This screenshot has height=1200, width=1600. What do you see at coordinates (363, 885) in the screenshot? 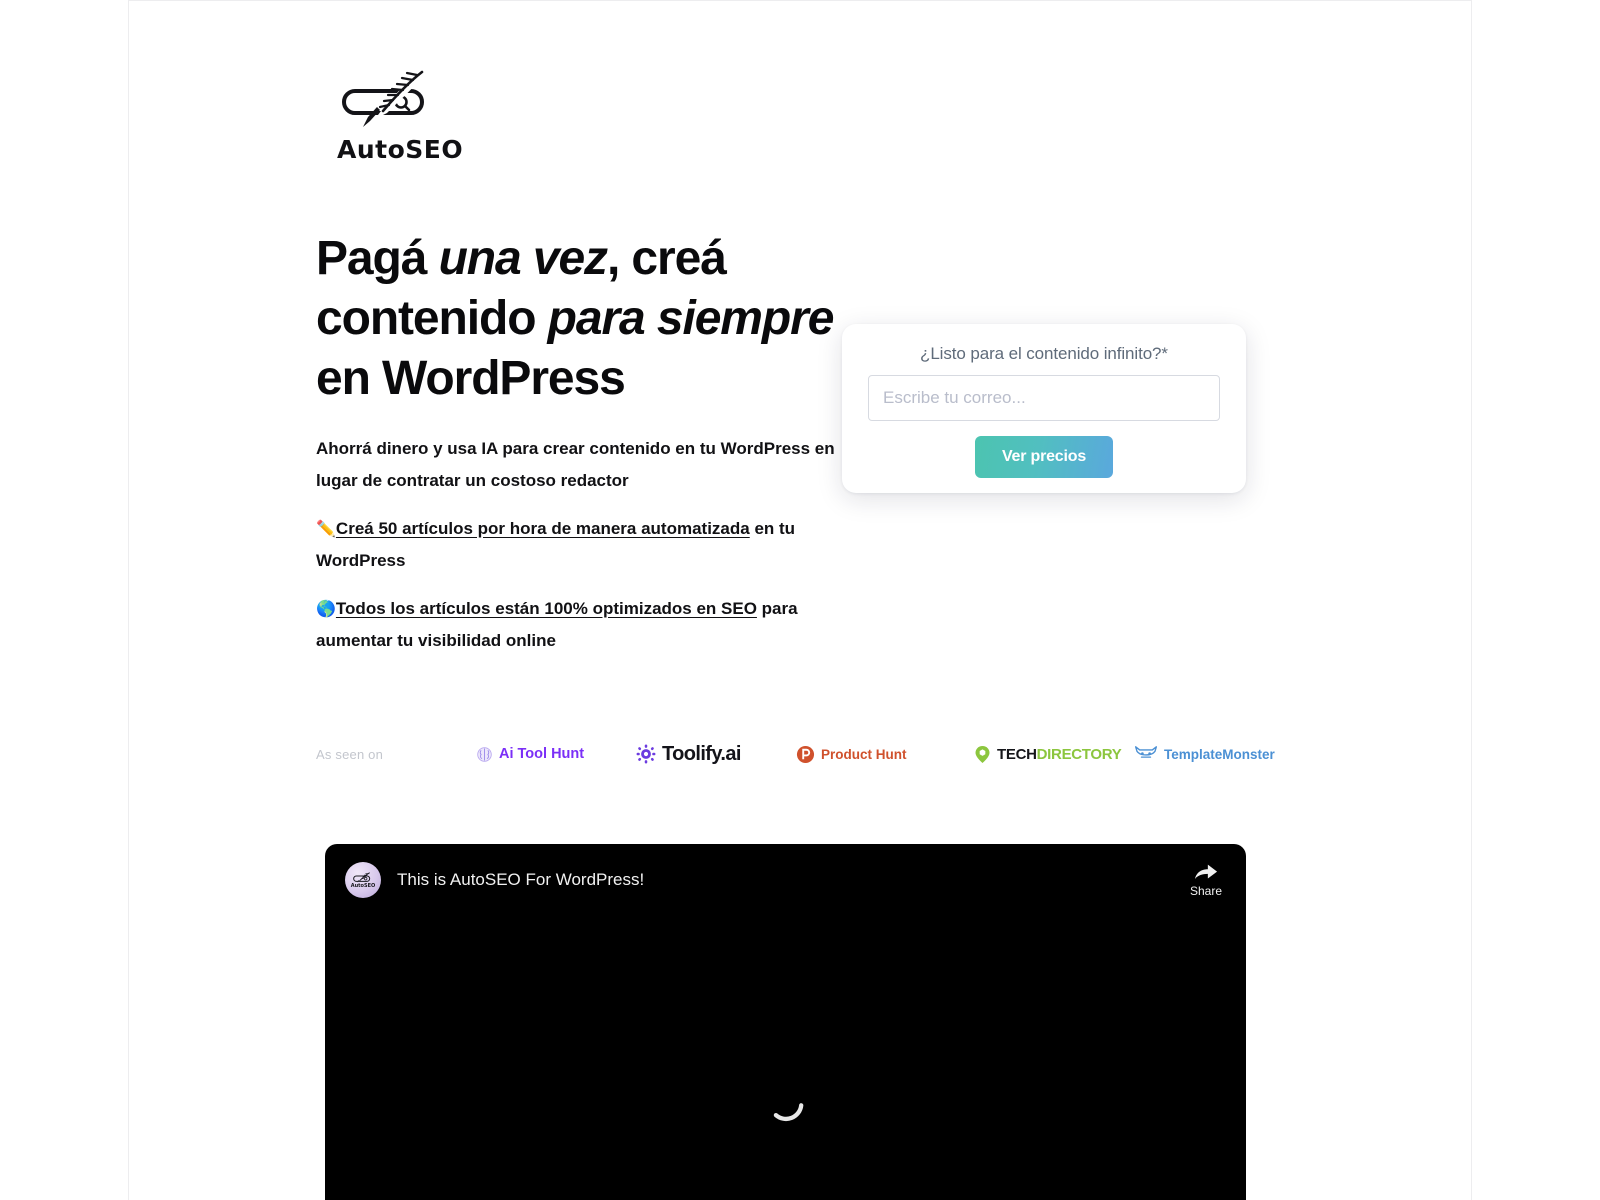
I see `channel-avatar-label: AutoSEO` at bounding box center [363, 885].